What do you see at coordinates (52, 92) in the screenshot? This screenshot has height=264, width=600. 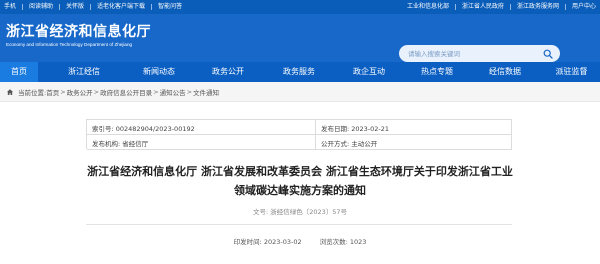 I see `breadcrumb-item-home: 首页` at bounding box center [52, 92].